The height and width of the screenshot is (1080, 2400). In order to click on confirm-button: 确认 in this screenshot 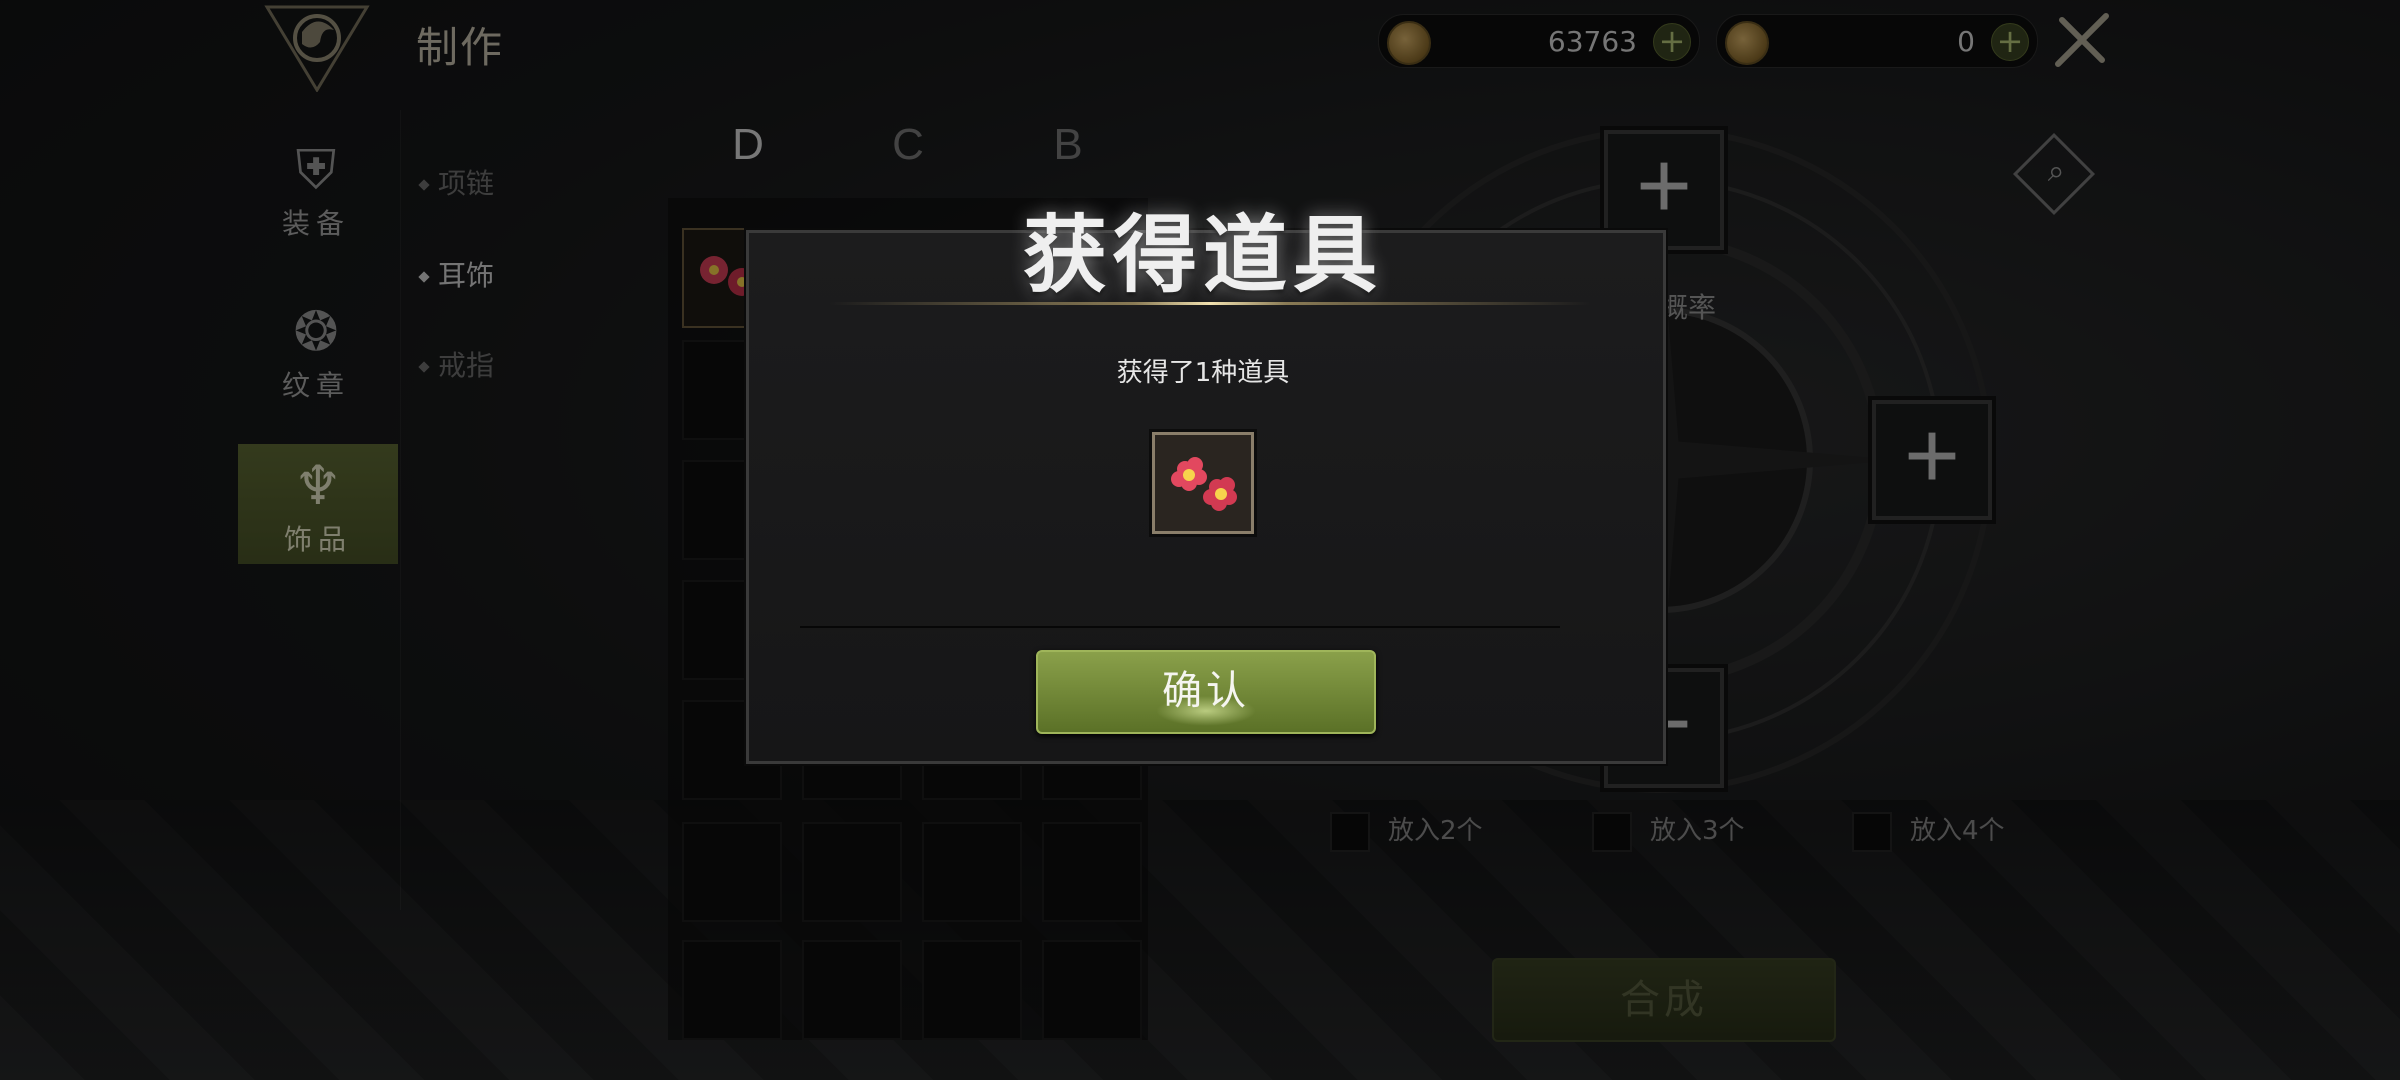, I will do `click(1206, 692)`.